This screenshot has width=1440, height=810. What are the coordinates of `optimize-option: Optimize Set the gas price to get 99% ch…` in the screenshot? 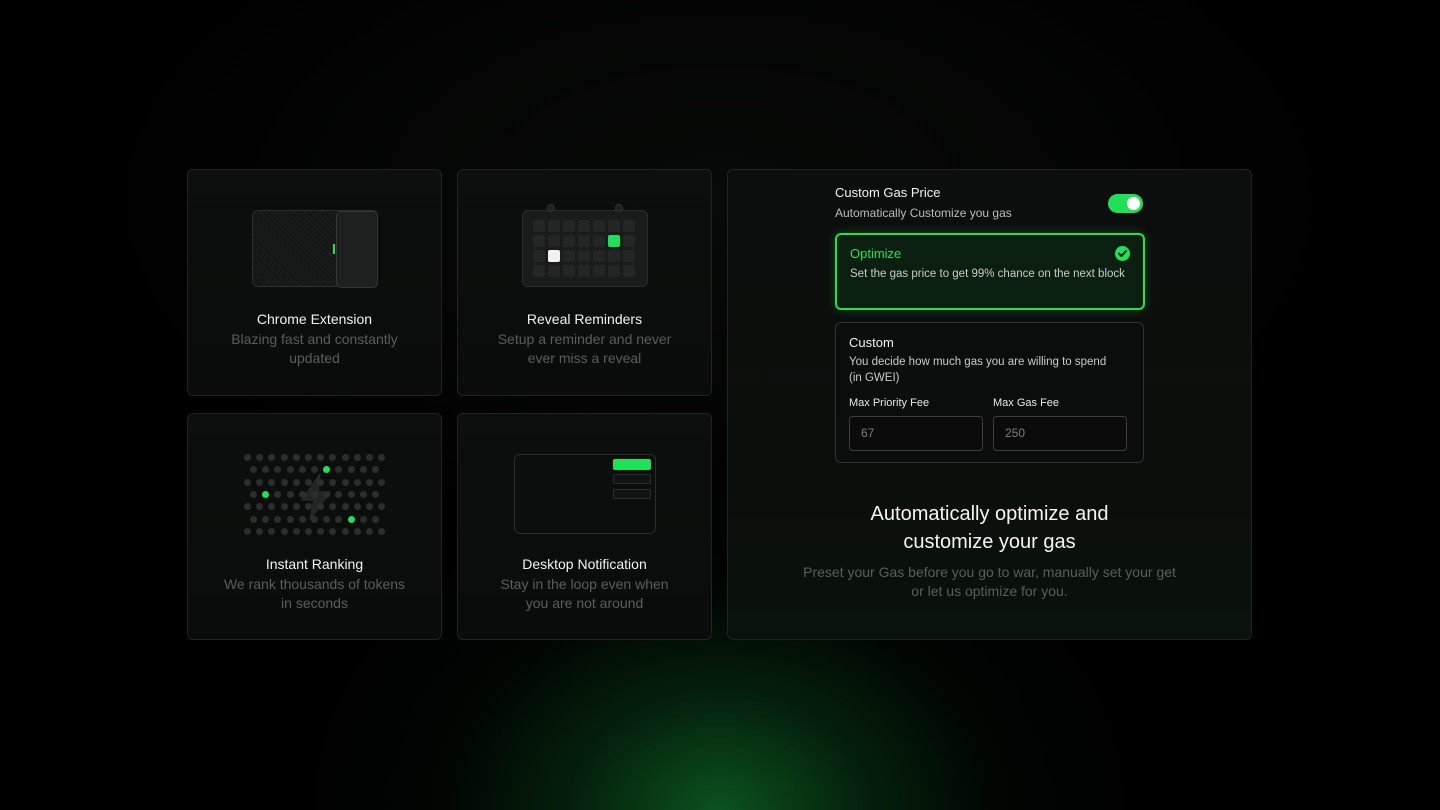 It's located at (990, 271).